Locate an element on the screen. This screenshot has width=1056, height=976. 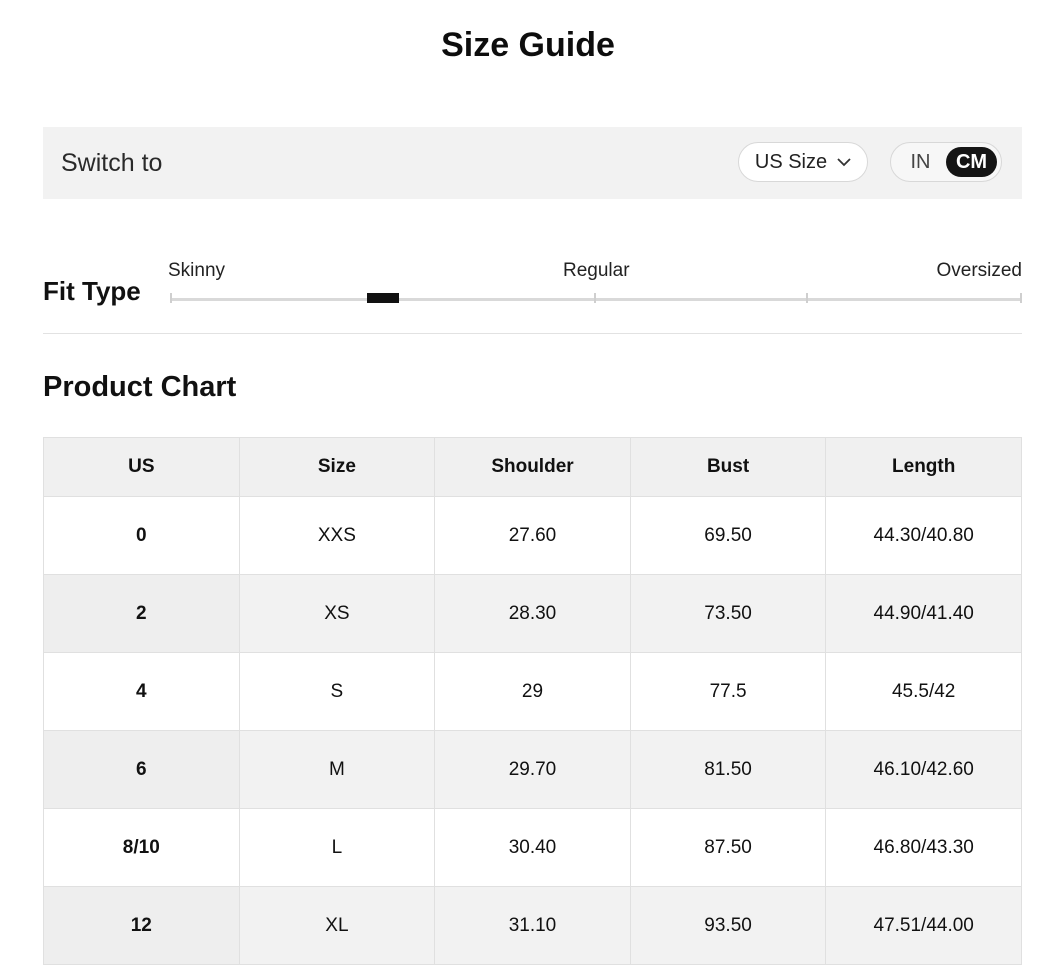
column-header-shoulder: Shoulder is located at coordinates (532, 467).